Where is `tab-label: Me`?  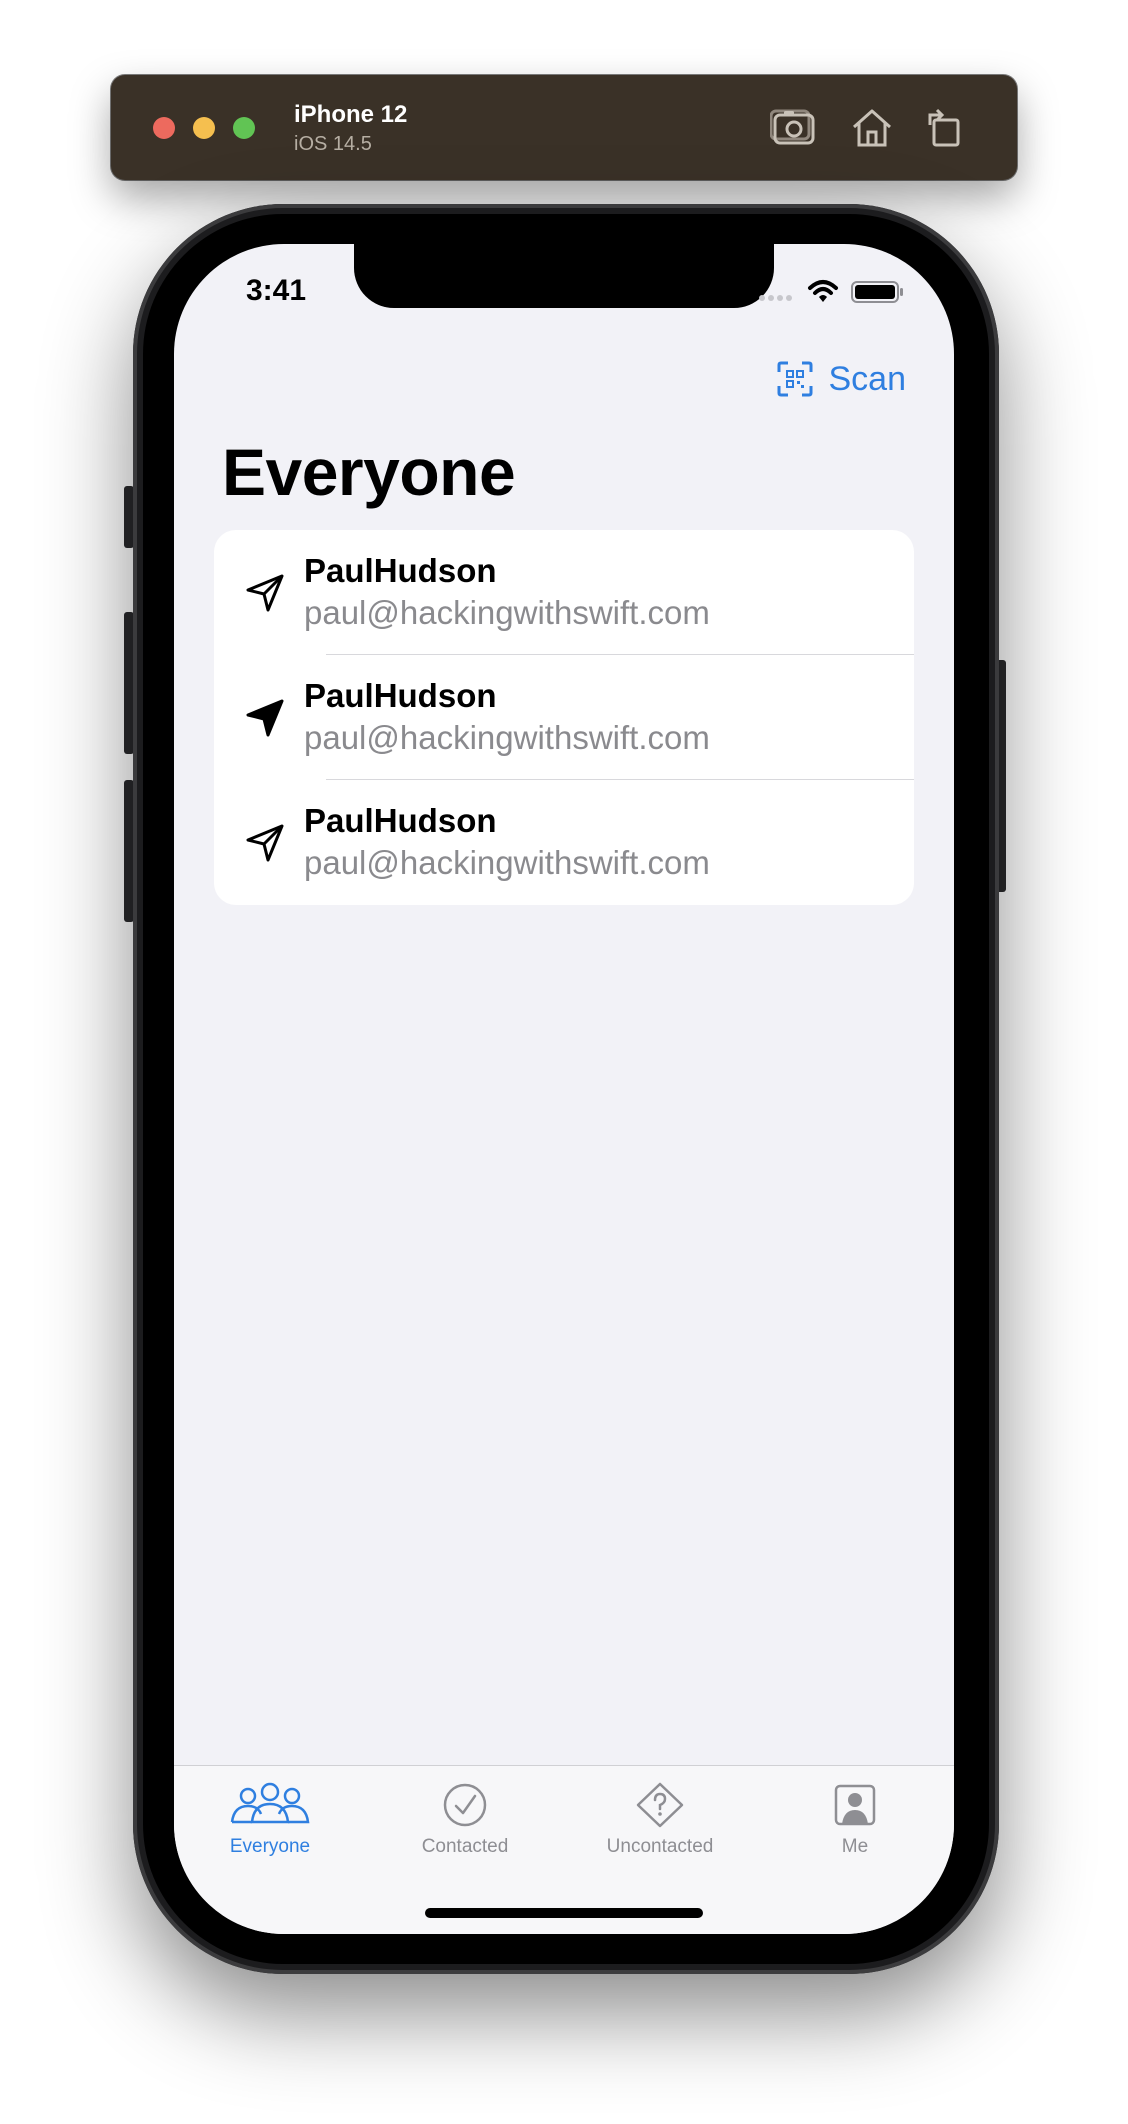 tab-label: Me is located at coordinates (855, 1846).